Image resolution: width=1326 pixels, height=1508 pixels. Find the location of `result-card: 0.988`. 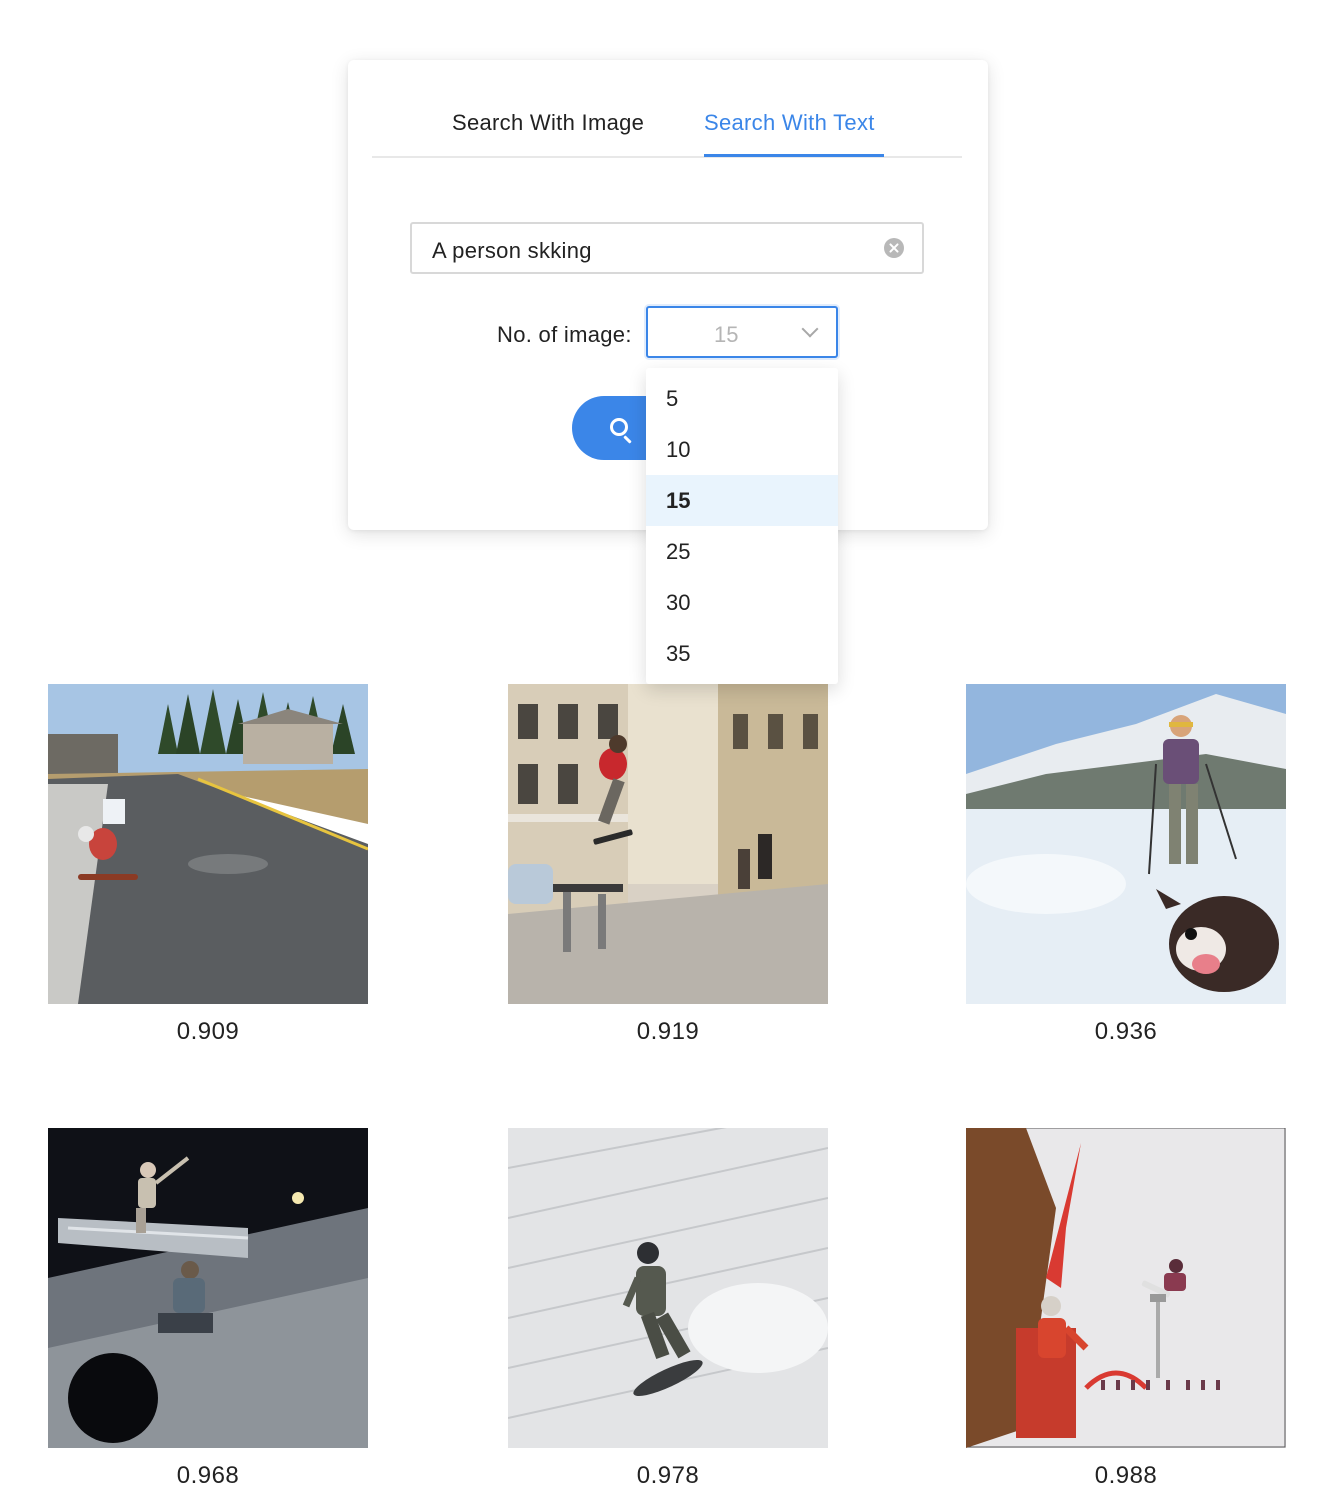

result-card: 0.988 is located at coordinates (1126, 1308).